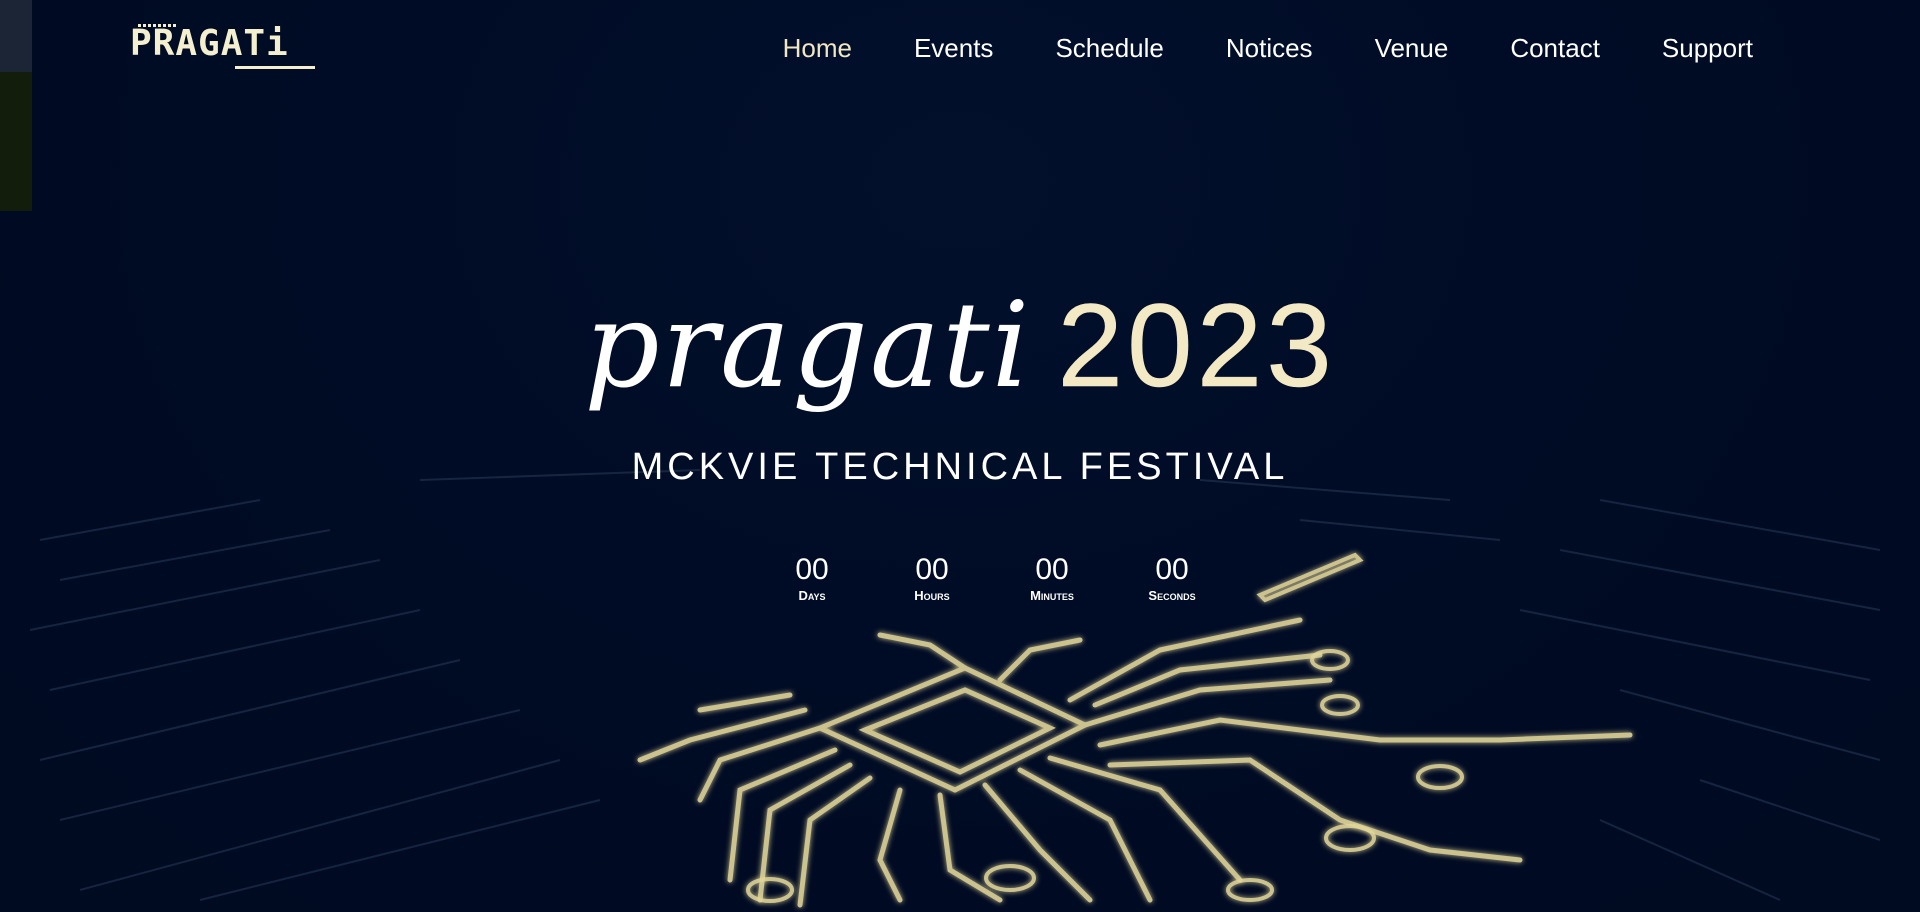 The image size is (1920, 912). I want to click on nav-item-notices: Notices, so click(1269, 48).